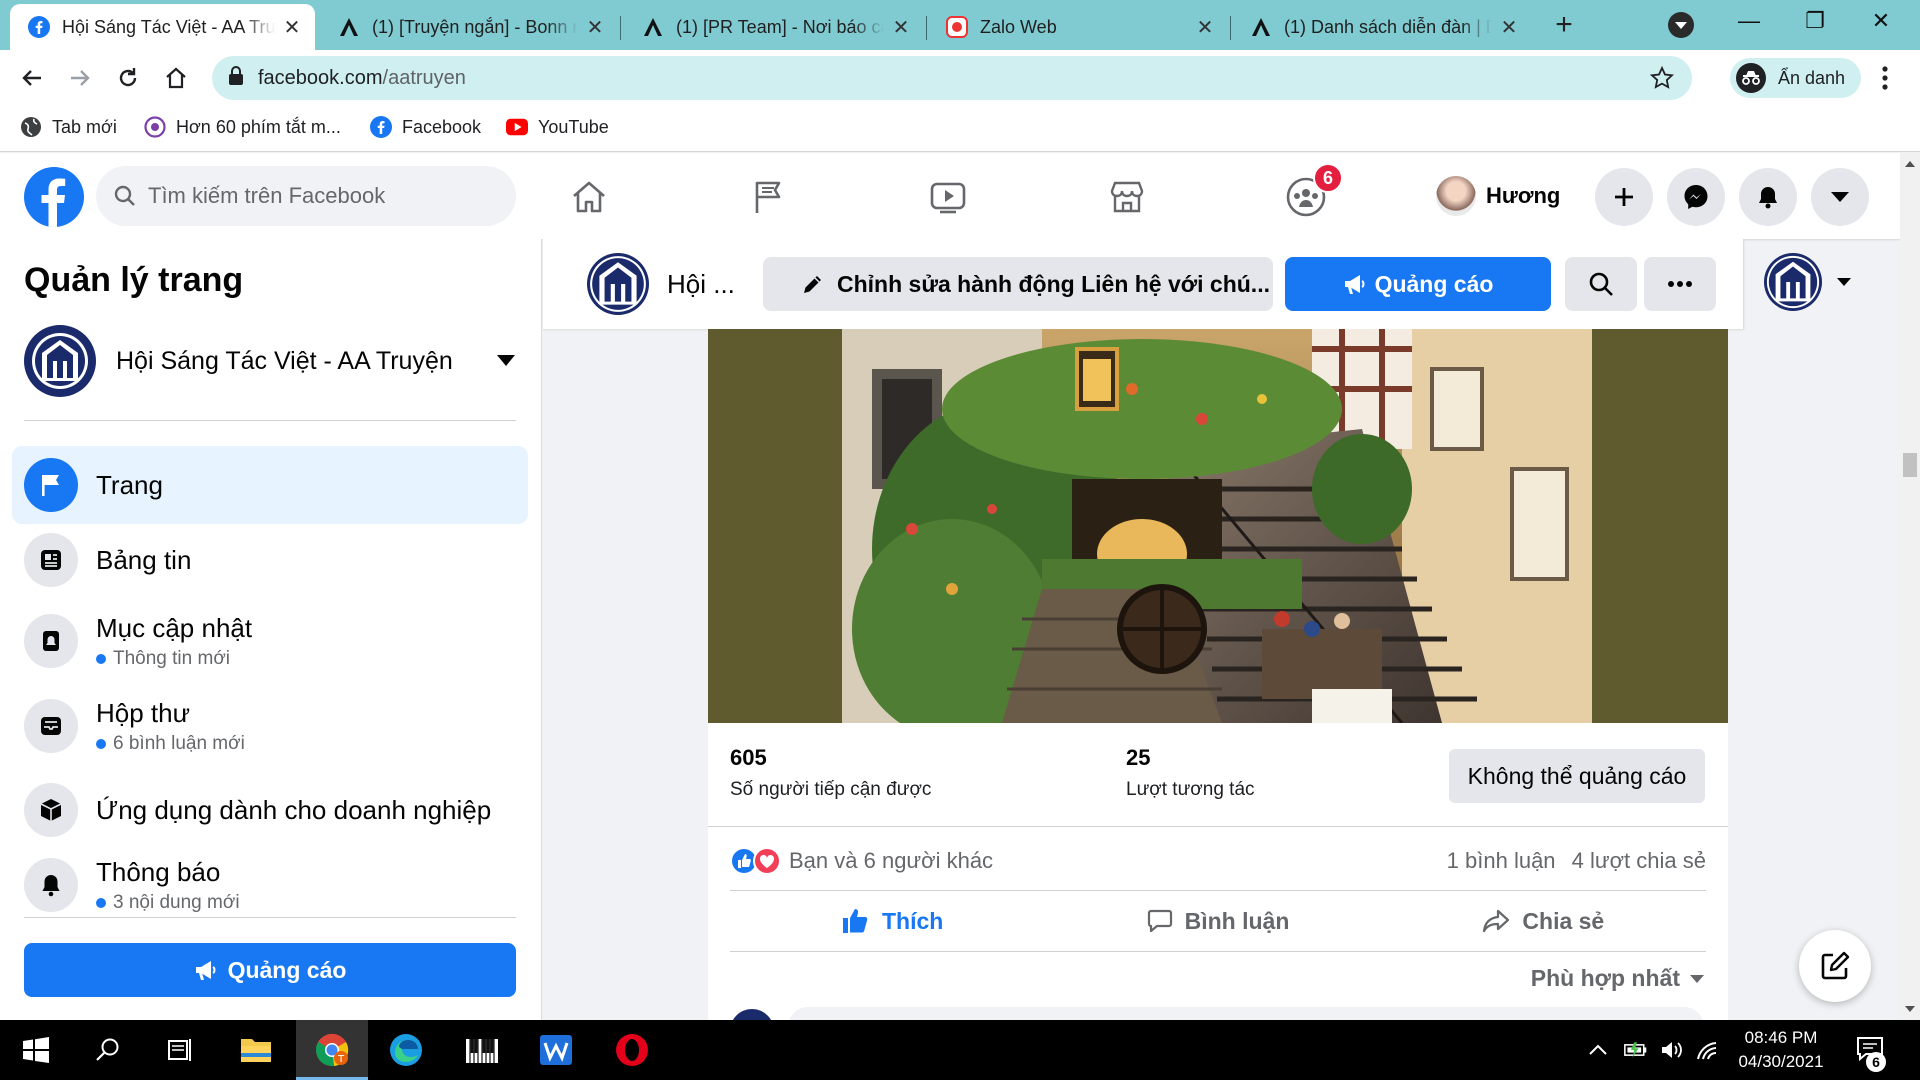  Describe the element at coordinates (236, 78) in the screenshot. I see `lock-icon` at that location.